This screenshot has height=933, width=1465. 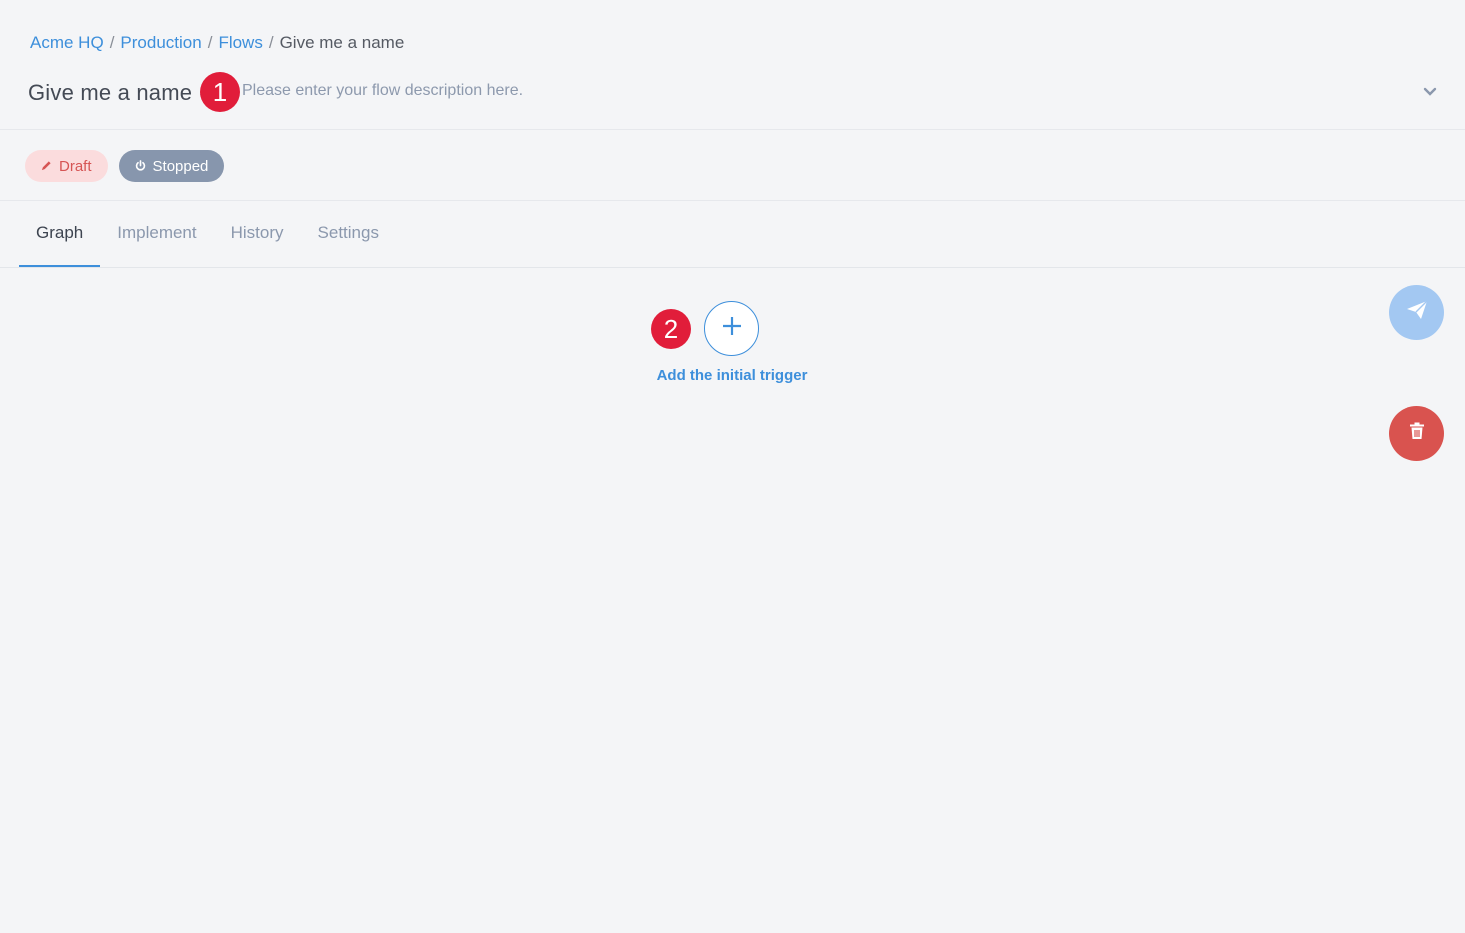 What do you see at coordinates (160, 43) in the screenshot?
I see `breadcrumb-link-production: Production` at bounding box center [160, 43].